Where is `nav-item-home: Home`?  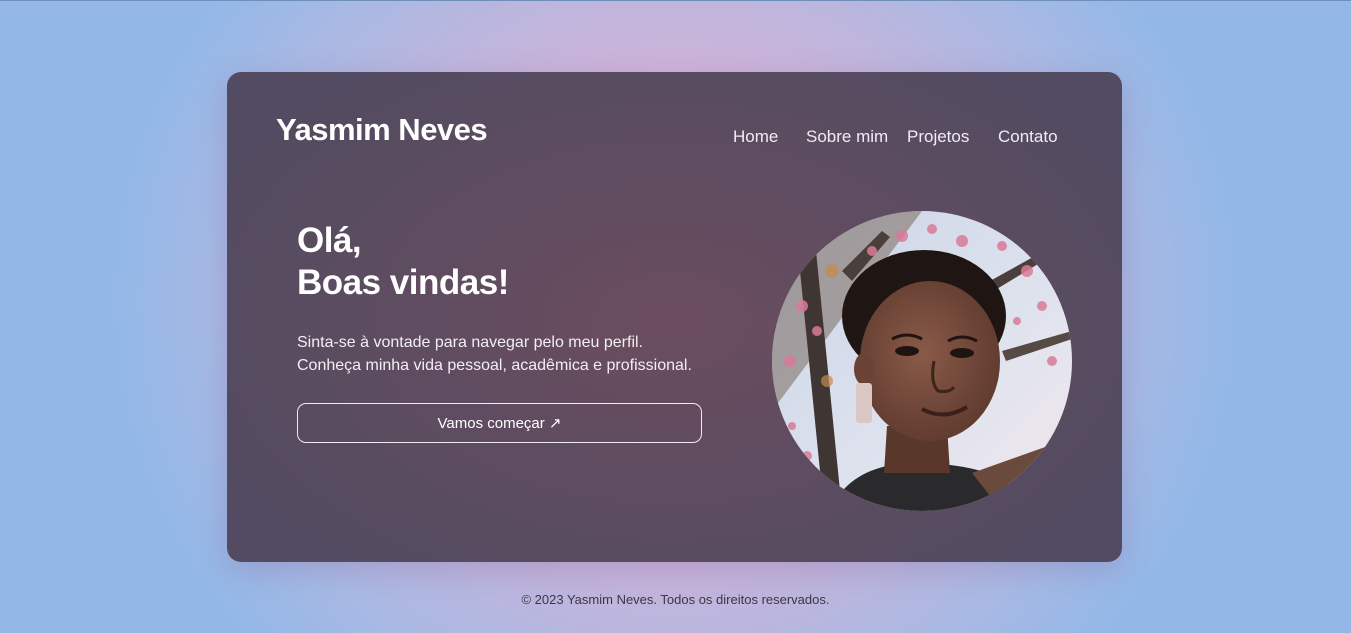
nav-item-home: Home is located at coordinates (755, 137).